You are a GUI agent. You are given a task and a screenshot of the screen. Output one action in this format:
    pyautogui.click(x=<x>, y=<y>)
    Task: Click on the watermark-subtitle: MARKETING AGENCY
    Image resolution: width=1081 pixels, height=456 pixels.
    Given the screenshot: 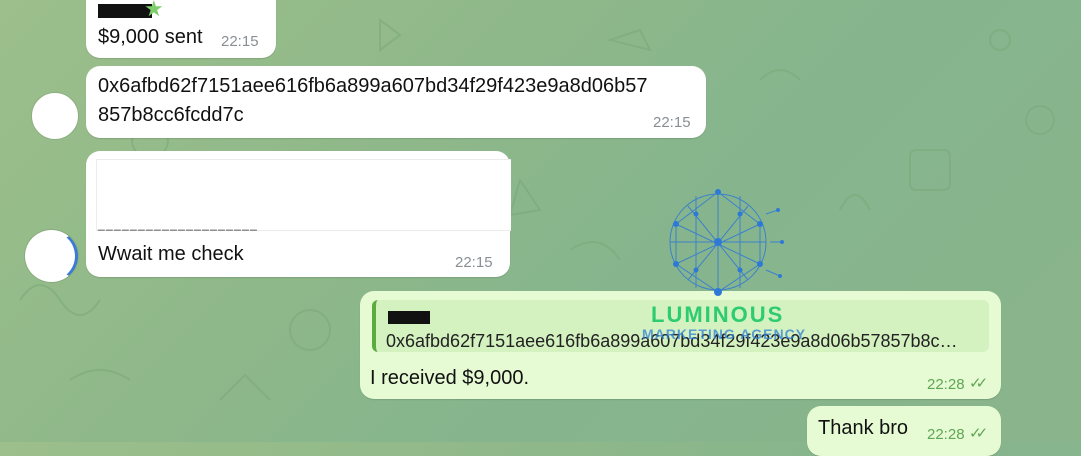 What is the action you would take?
    pyautogui.click(x=724, y=334)
    